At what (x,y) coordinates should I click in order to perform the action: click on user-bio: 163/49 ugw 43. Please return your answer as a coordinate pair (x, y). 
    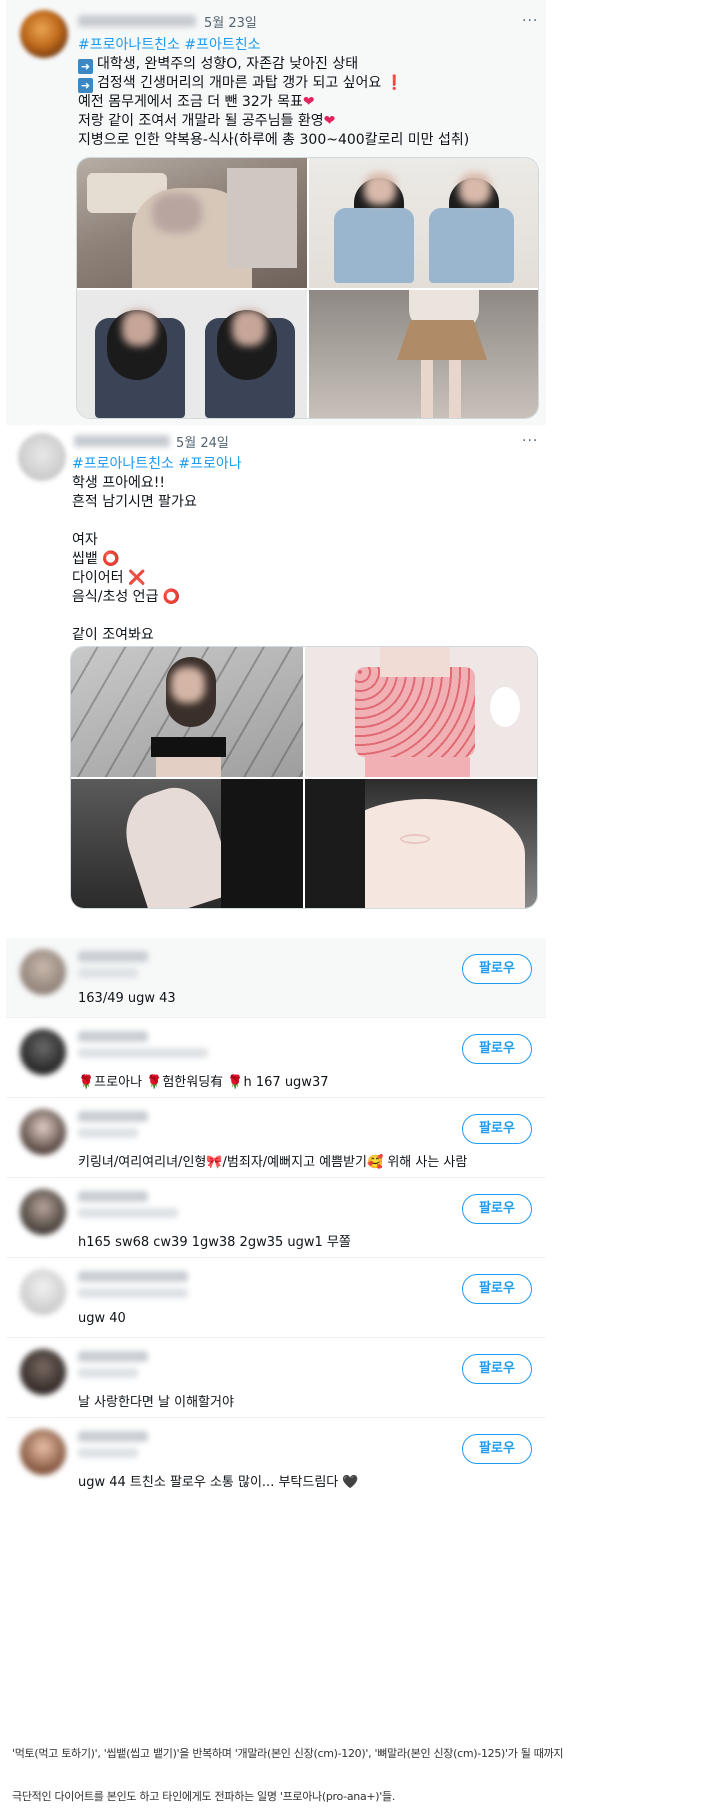
    Looking at the image, I should click on (127, 998).